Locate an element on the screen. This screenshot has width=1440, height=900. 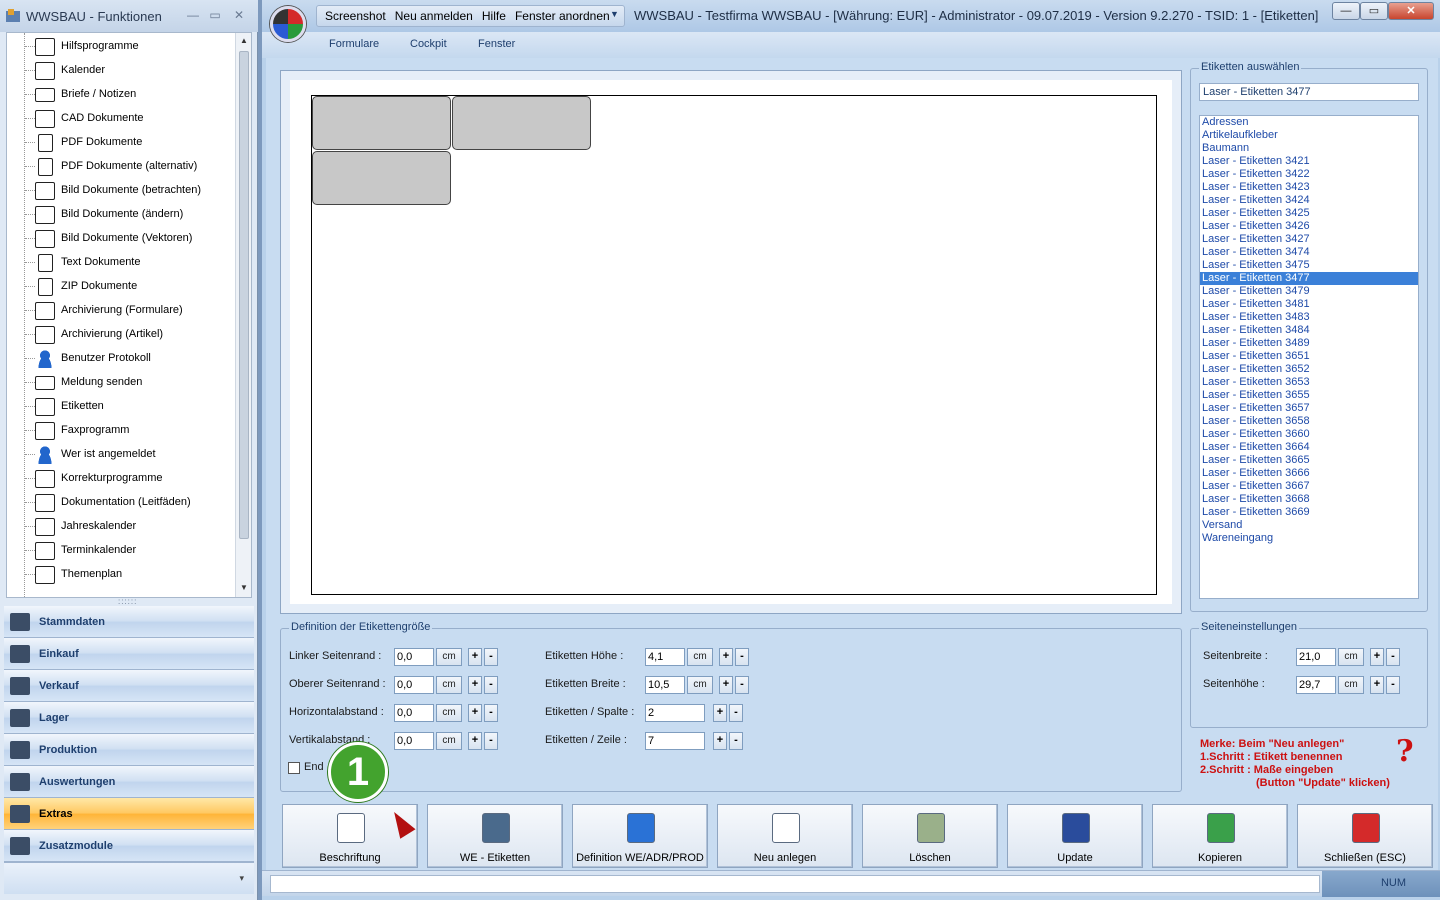
scroll-thumb is located at coordinates (244, 295).